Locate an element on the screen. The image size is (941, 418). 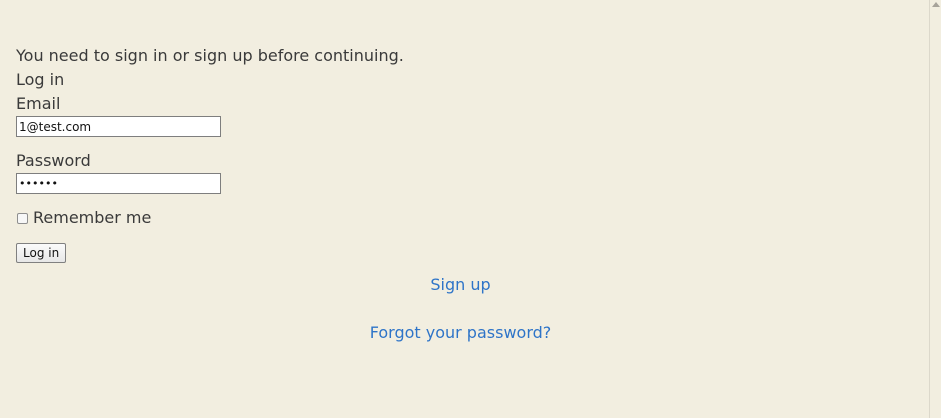
password-field is located at coordinates (118, 183).